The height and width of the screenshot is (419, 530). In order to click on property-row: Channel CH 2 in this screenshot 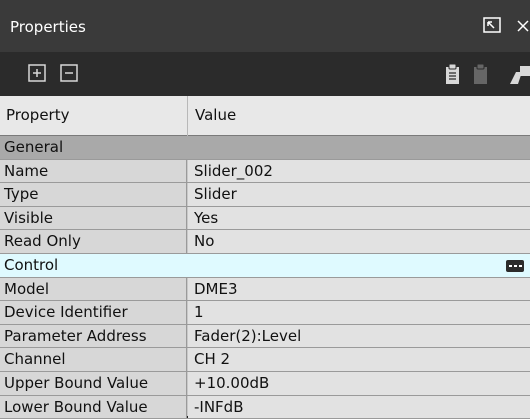, I will do `click(265, 360)`.